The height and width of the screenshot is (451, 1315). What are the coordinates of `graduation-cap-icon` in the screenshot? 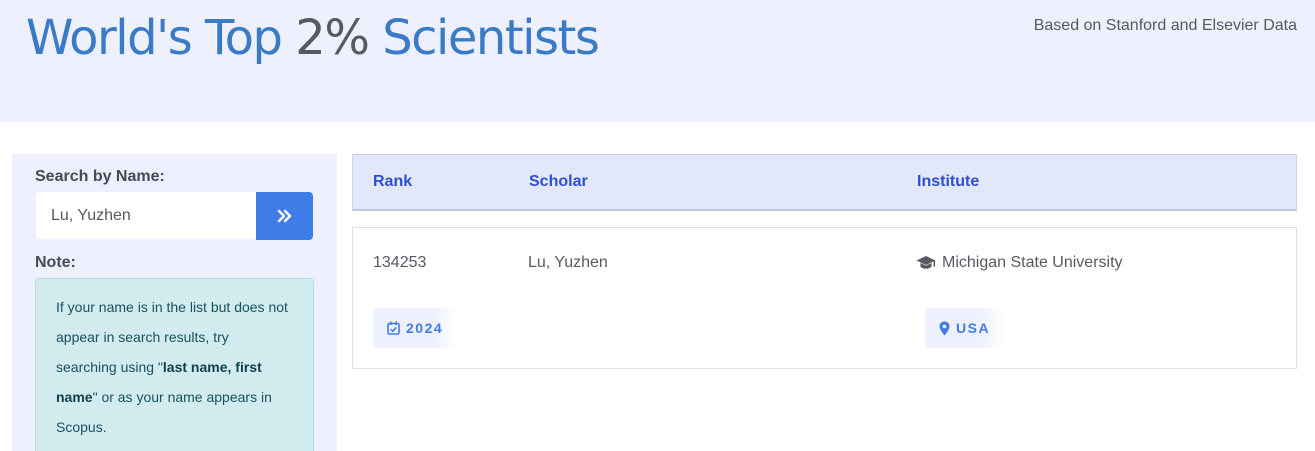 It's located at (926, 263).